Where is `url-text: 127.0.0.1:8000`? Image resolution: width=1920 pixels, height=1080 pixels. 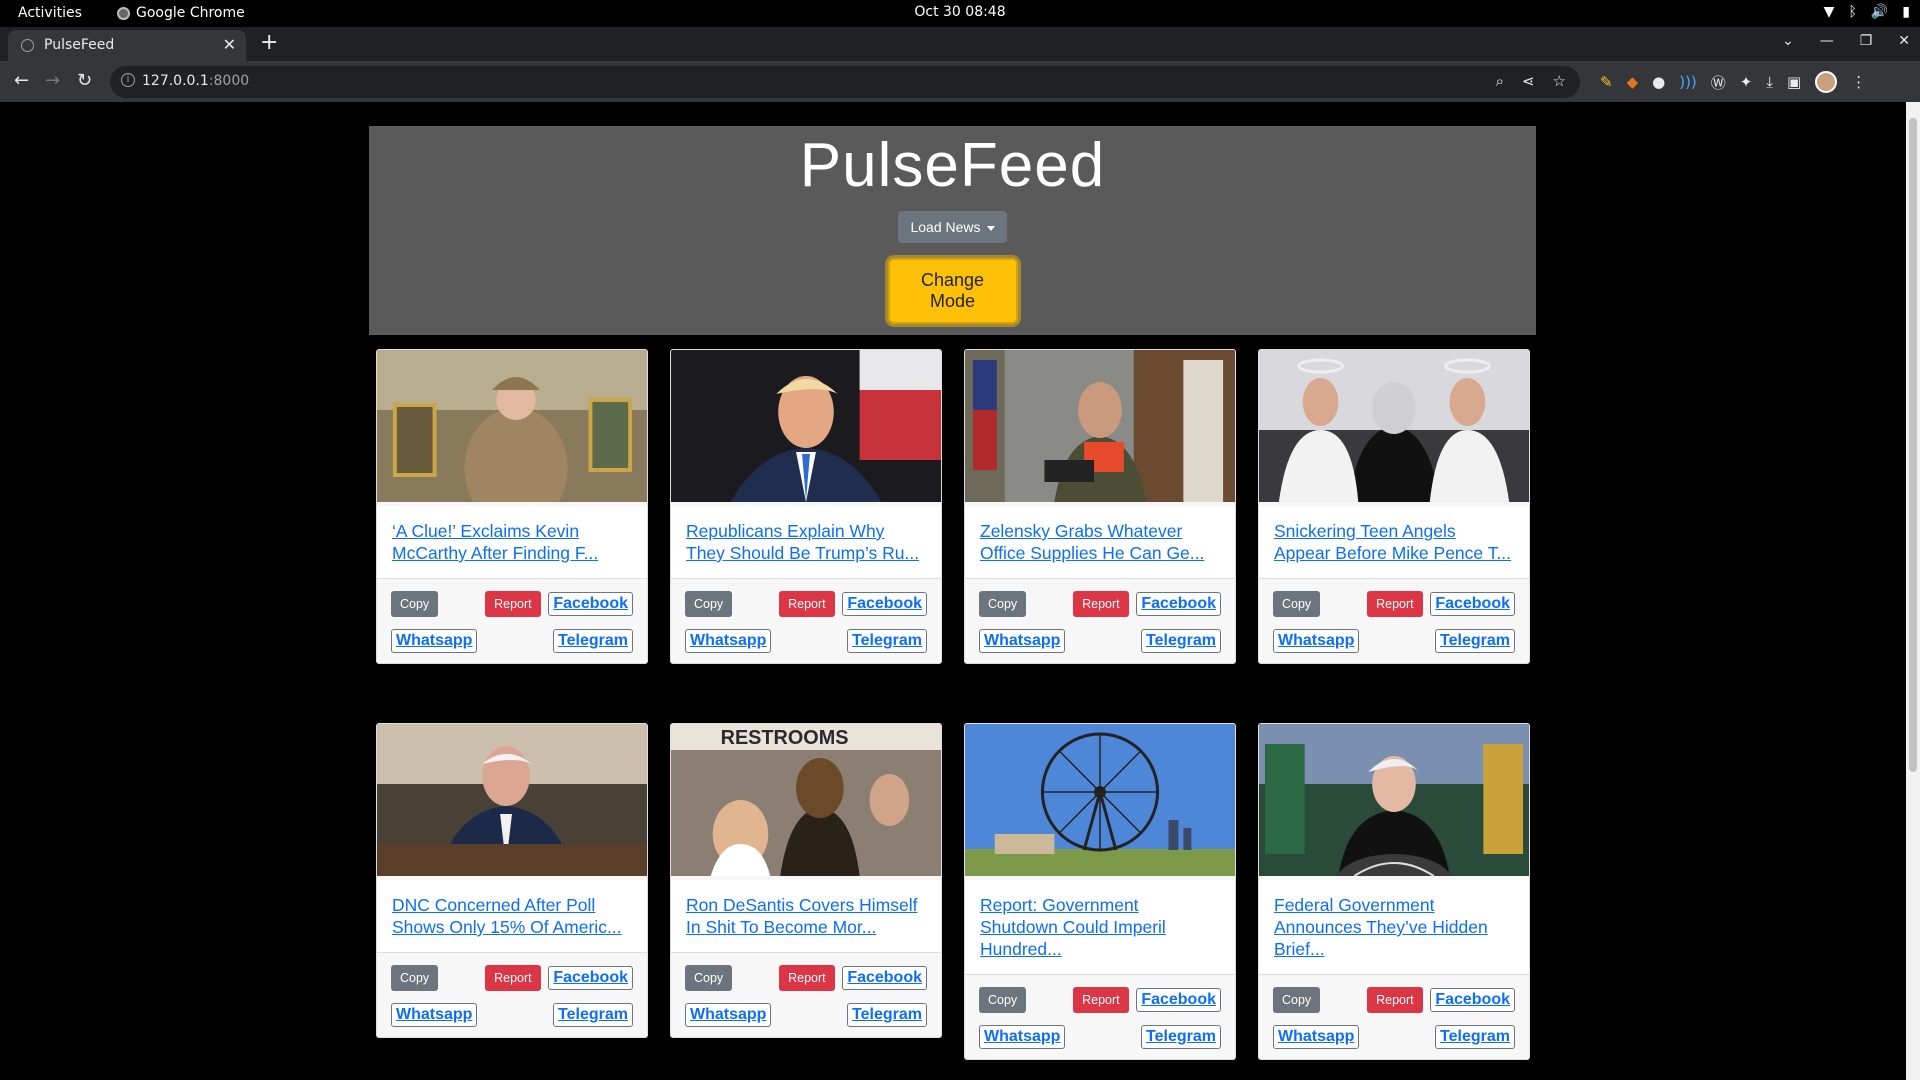 url-text: 127.0.0.1:8000 is located at coordinates (195, 81).